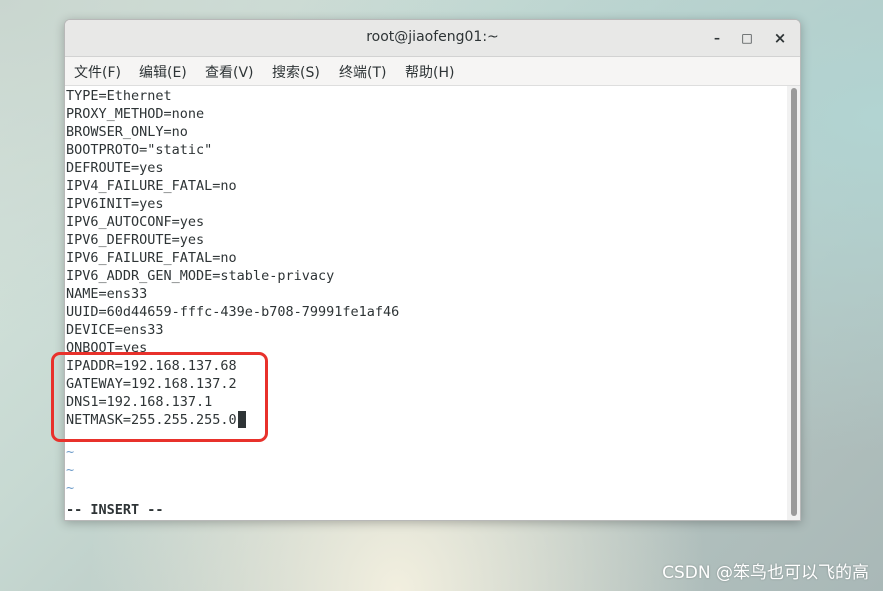  I want to click on terminal-line: TYPE=Ethernet, so click(119, 96).